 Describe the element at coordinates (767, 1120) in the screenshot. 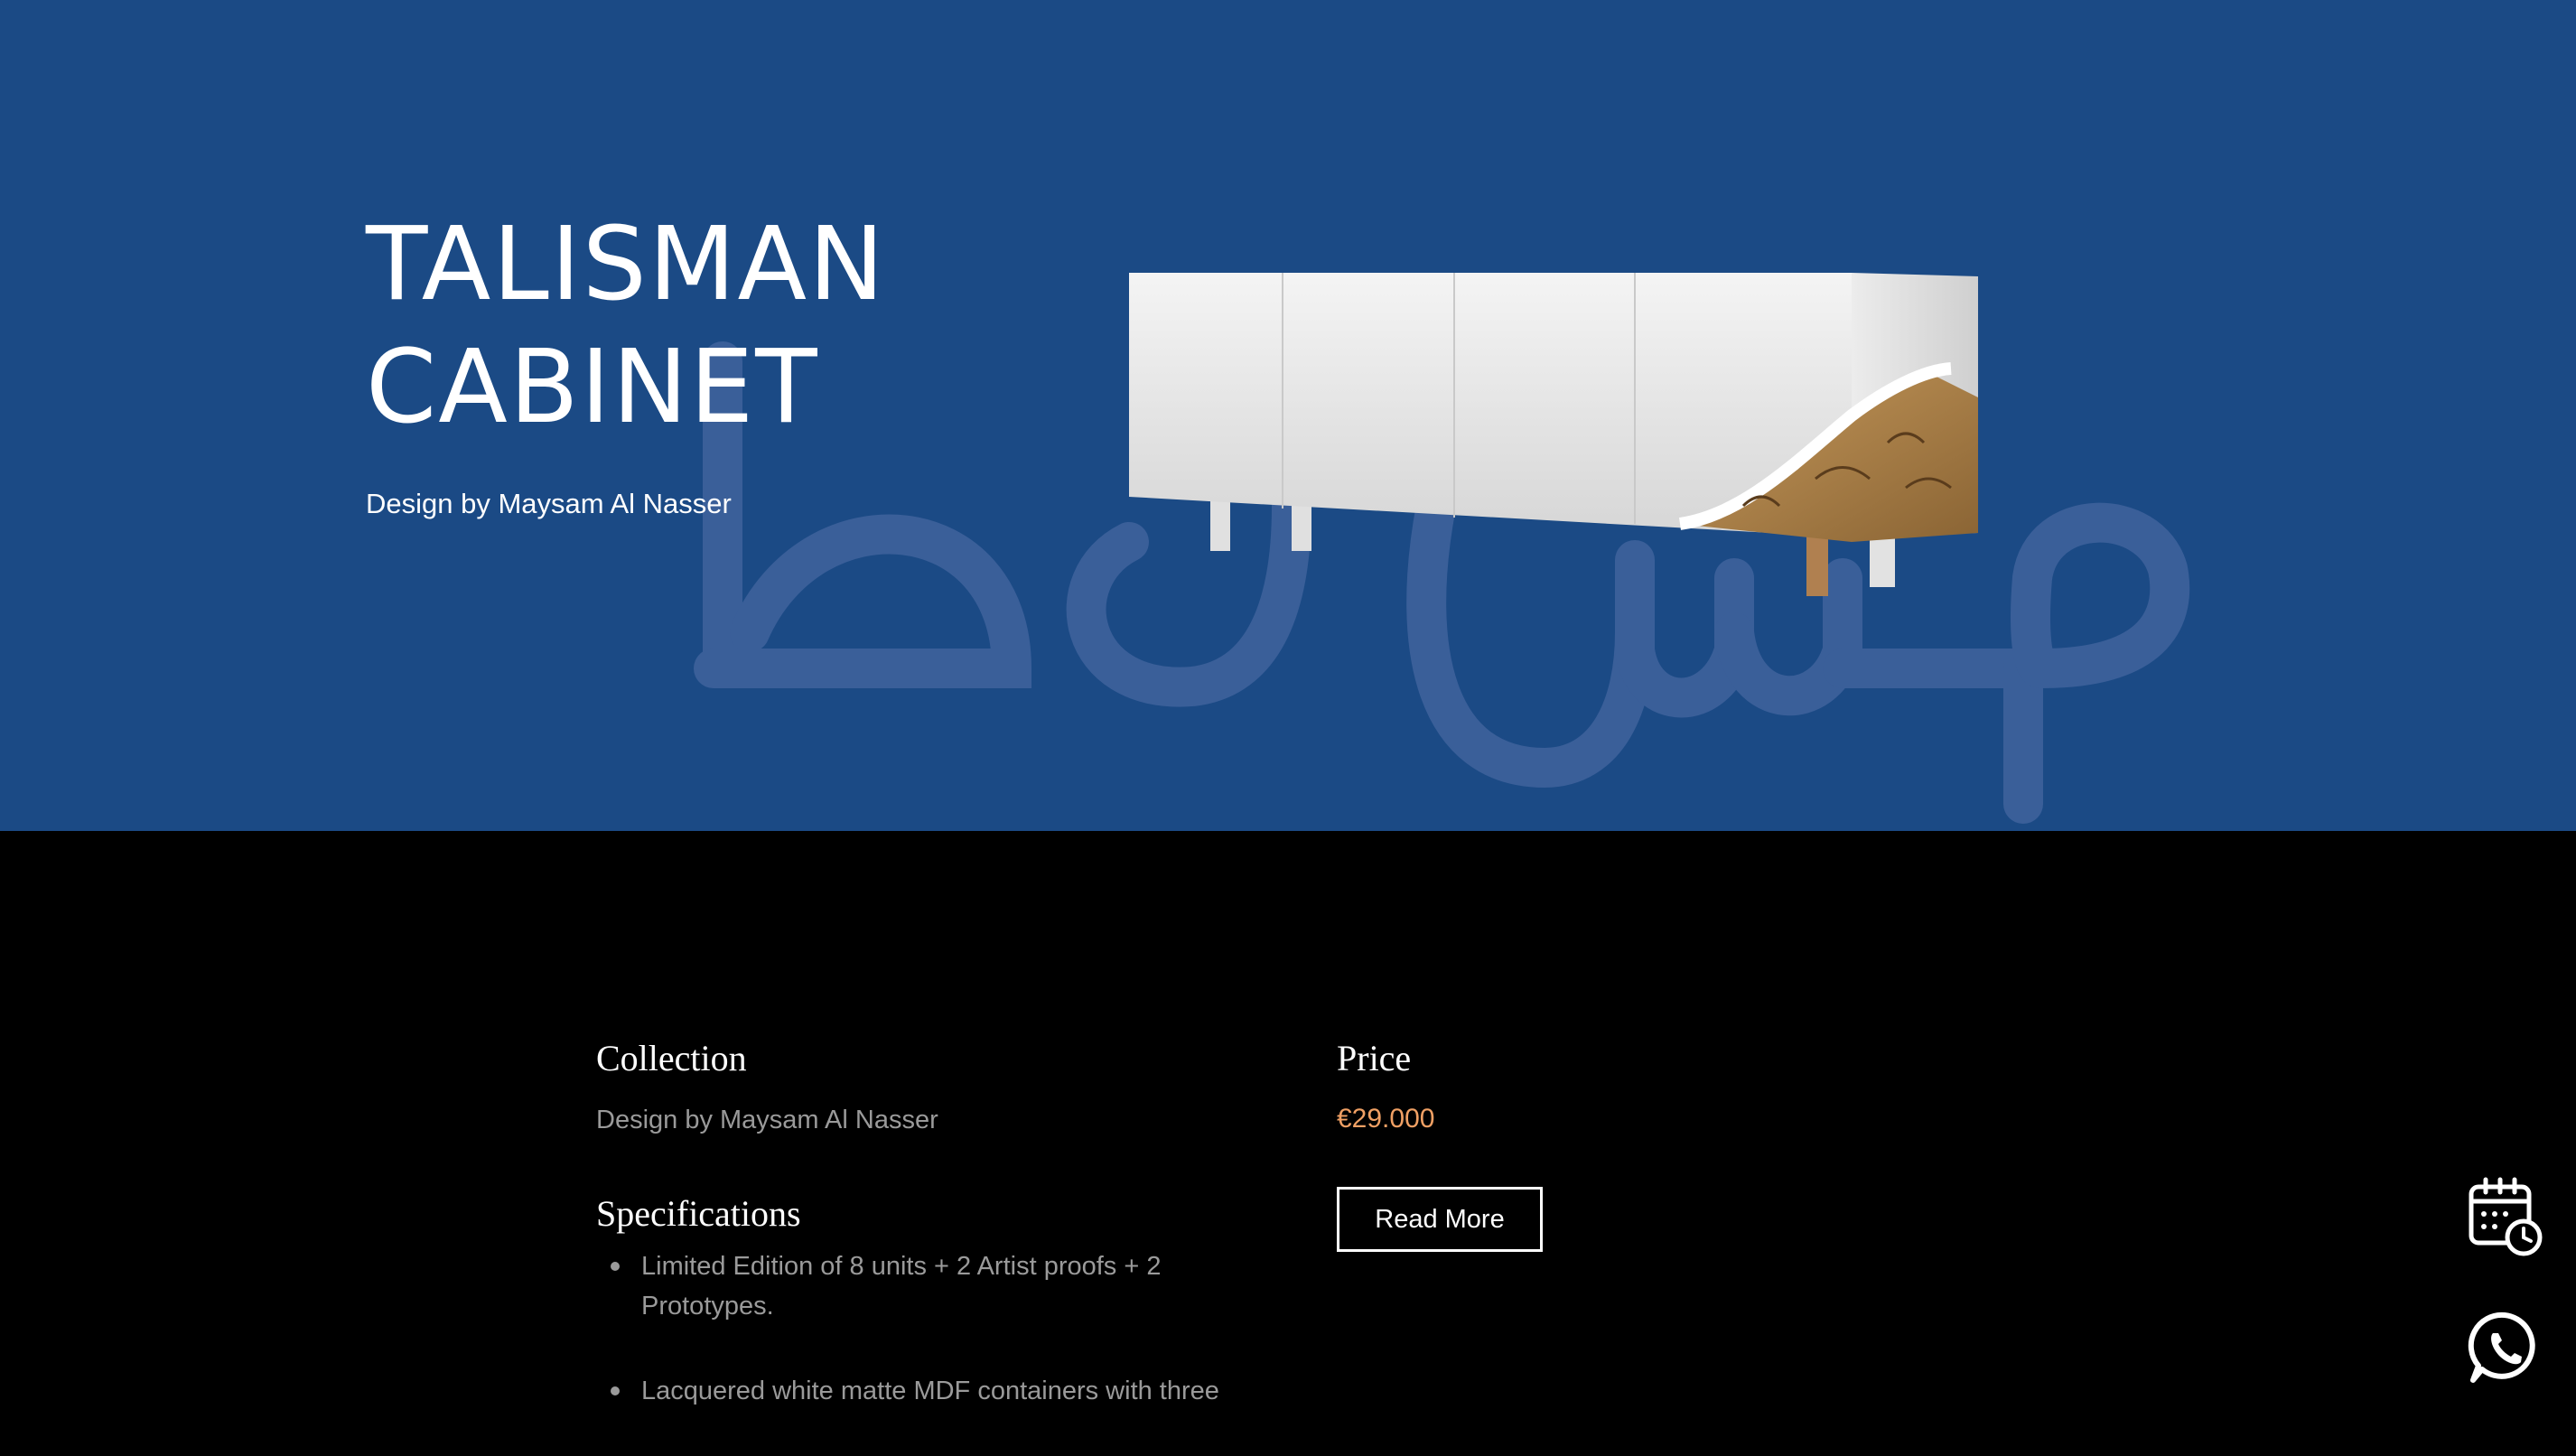

I see `collection-text: Design by Maysam Al Nasser` at that location.